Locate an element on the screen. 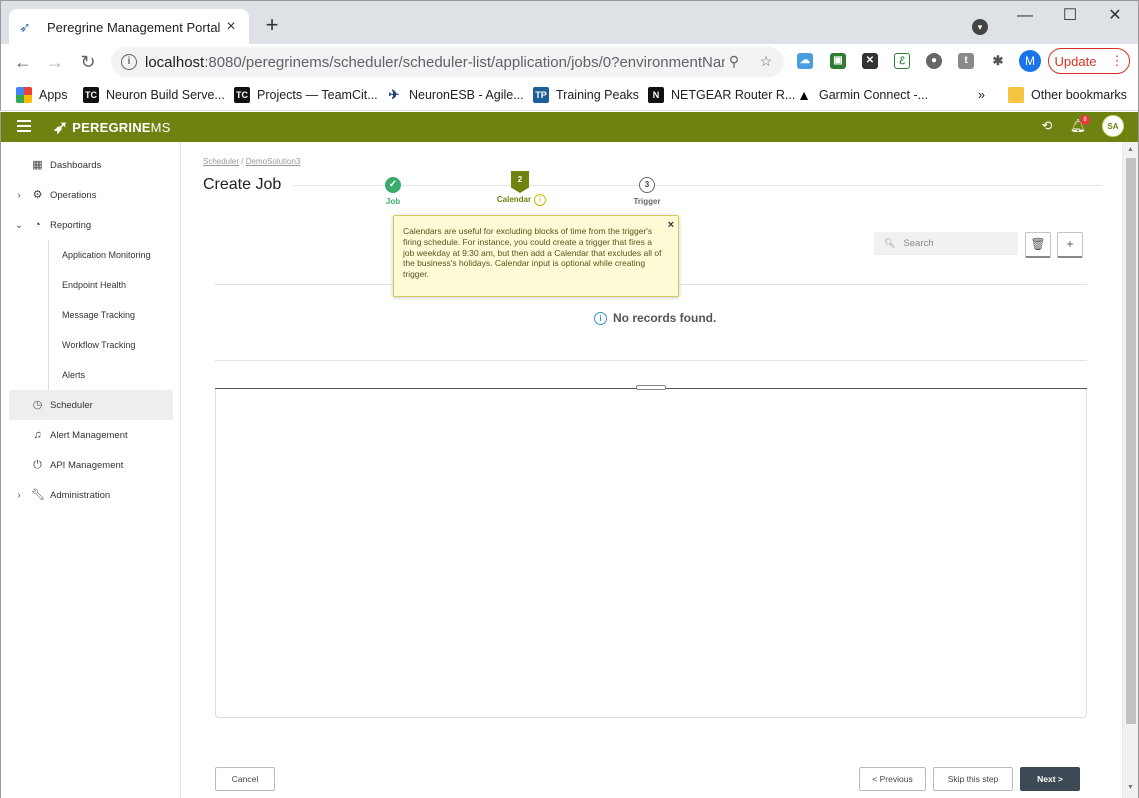 The height and width of the screenshot is (798, 1139). sidebar-item-message-tracking: Message Tracking is located at coordinates (98, 315).